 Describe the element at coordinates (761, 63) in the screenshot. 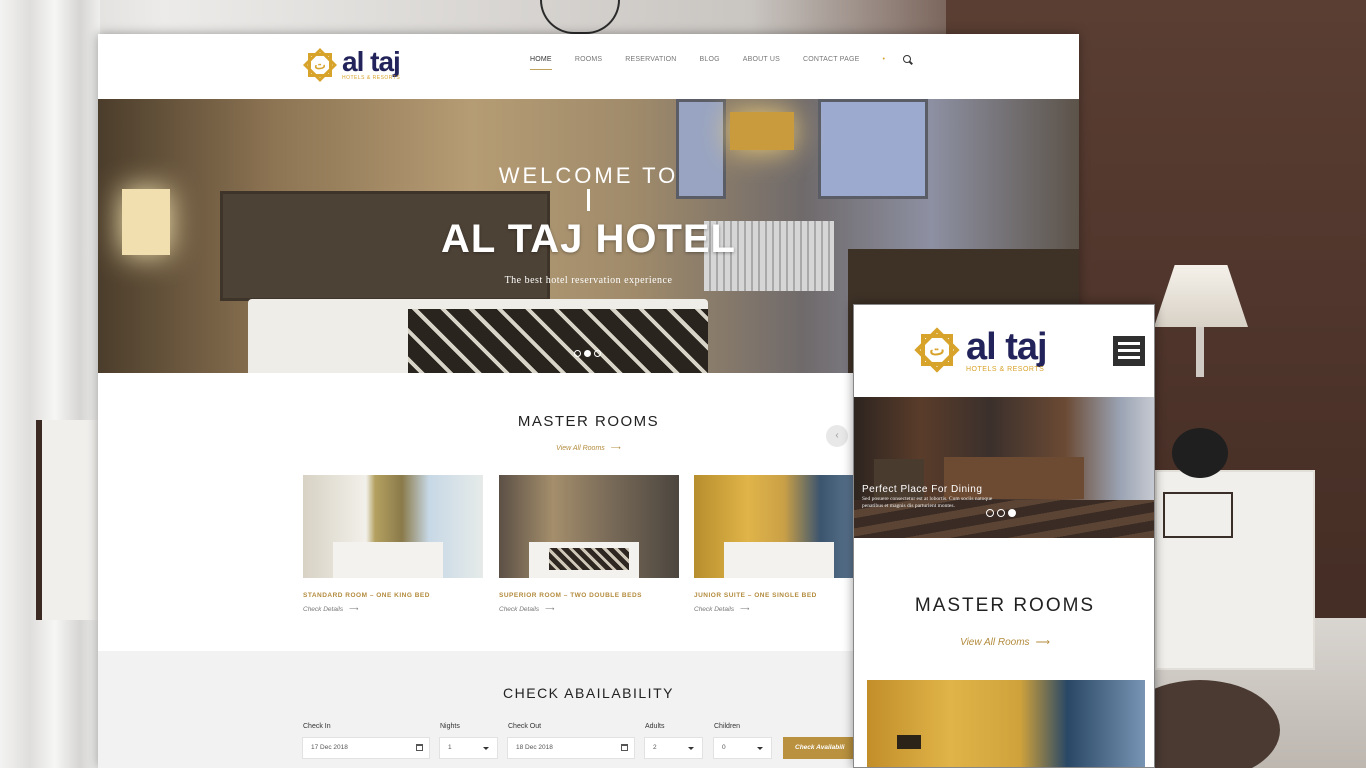

I see `nav-about-us: ABOUT US` at that location.